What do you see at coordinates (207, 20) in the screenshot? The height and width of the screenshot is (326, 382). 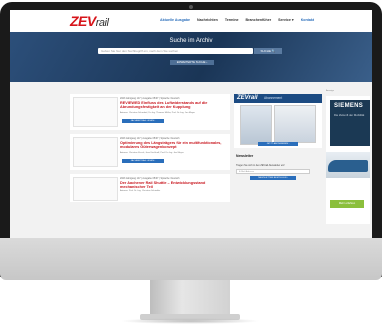 I see `nav-nachrichten: Nachrichten` at bounding box center [207, 20].